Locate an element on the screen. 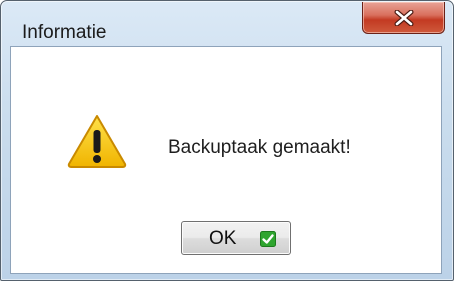  close-icon is located at coordinates (404, 18).